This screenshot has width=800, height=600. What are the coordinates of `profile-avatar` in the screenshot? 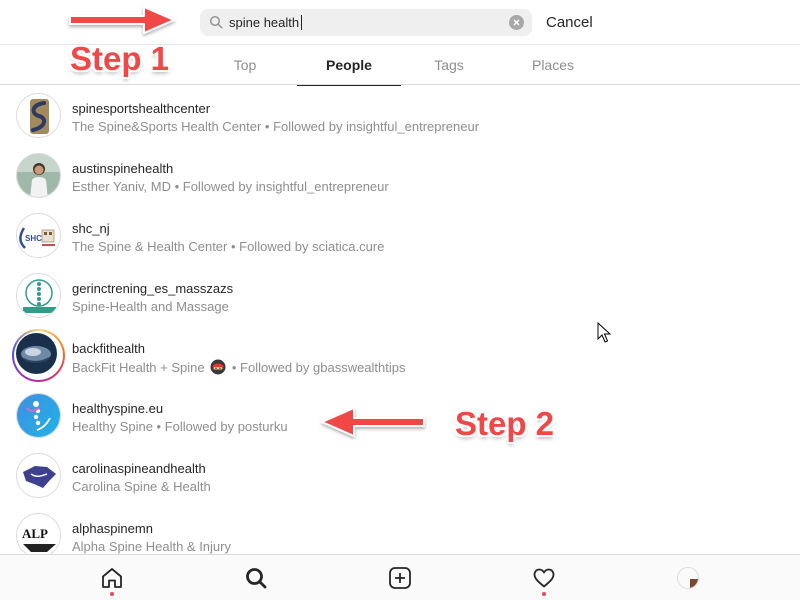 It's located at (688, 578).